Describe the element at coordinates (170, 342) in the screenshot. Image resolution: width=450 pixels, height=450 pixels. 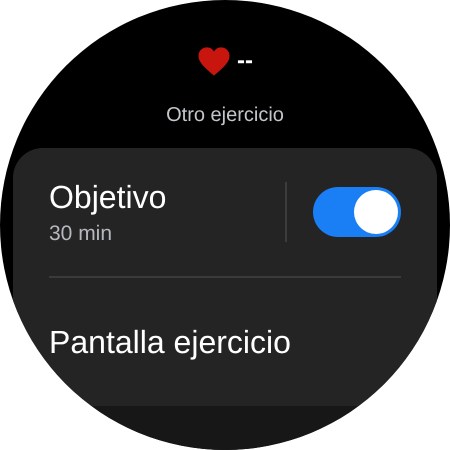
I see `setting-label: Pantalla ejercicio` at that location.